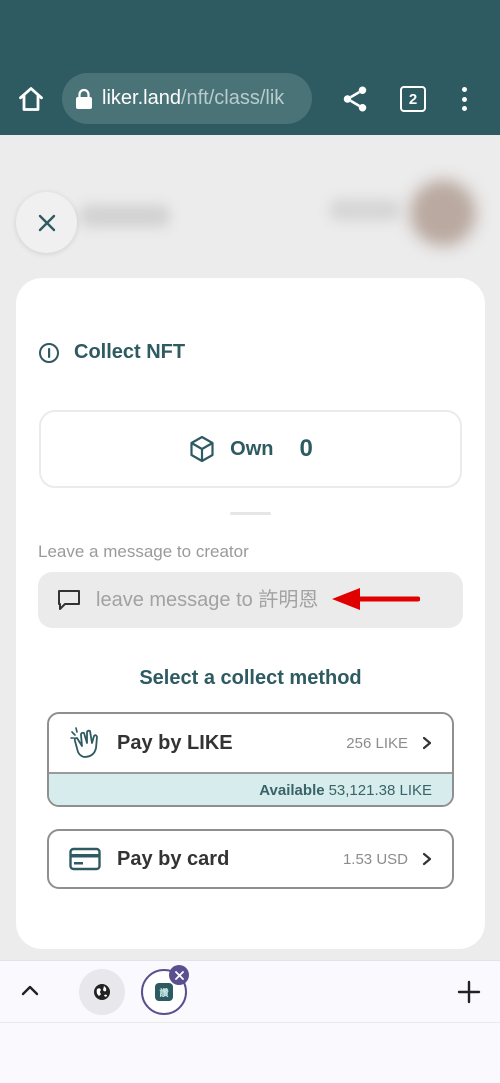  Describe the element at coordinates (464, 99) in the screenshot. I see `more-vert-icon` at that location.